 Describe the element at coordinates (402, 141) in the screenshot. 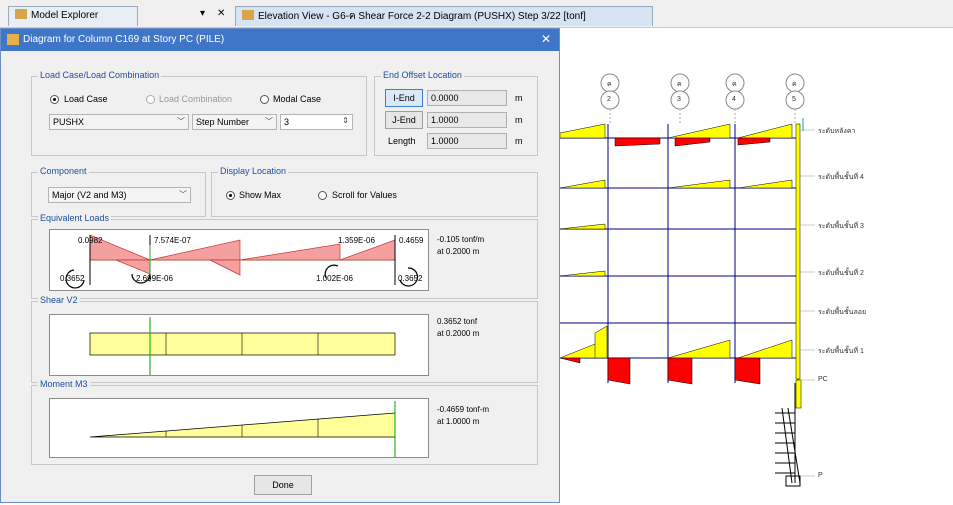

I see `length-label: Length` at that location.